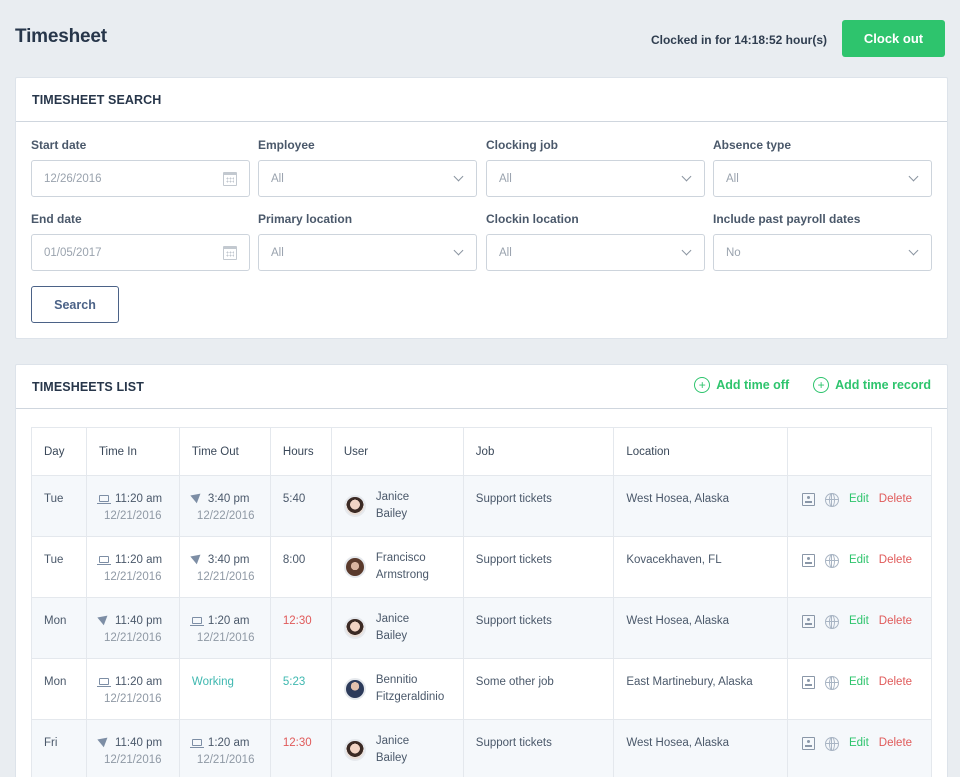 The width and height of the screenshot is (960, 777). What do you see at coordinates (859, 451) in the screenshot?
I see `column-header-actions` at bounding box center [859, 451].